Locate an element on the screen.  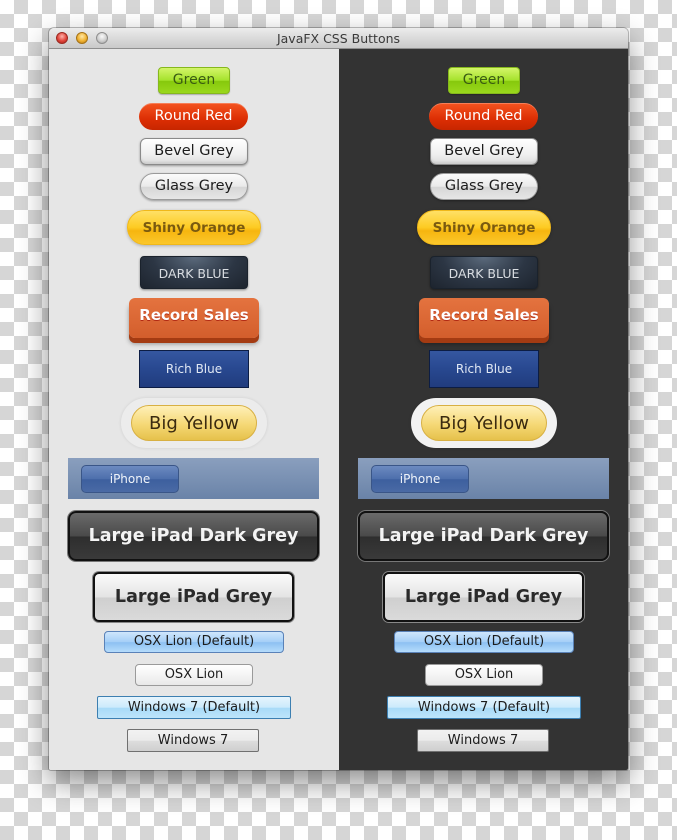
window-title: JavaFX CSS Buttons is located at coordinates (338, 38).